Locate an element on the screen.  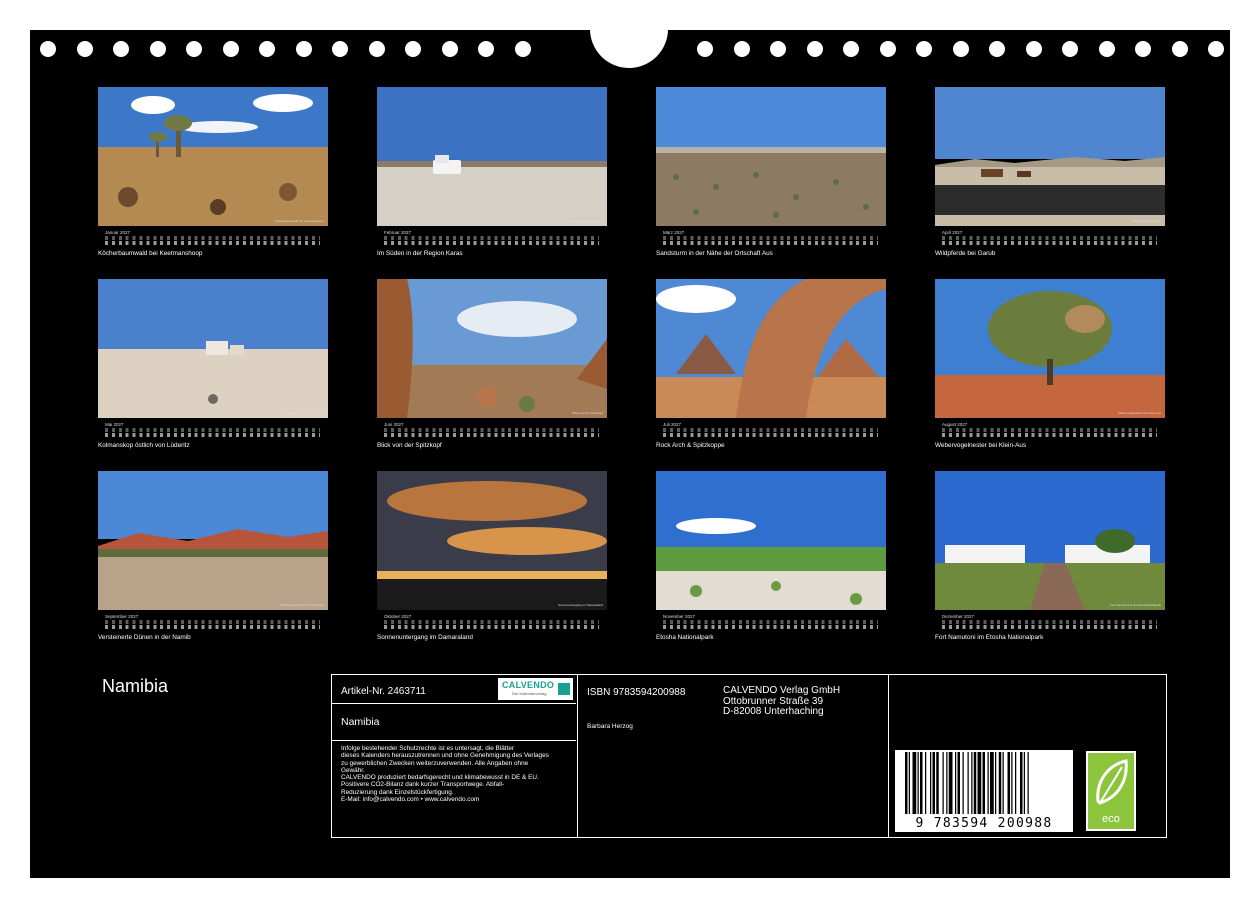
photo-credit: Versteinerte Dünen in der Namib is located at coordinates (302, 605).